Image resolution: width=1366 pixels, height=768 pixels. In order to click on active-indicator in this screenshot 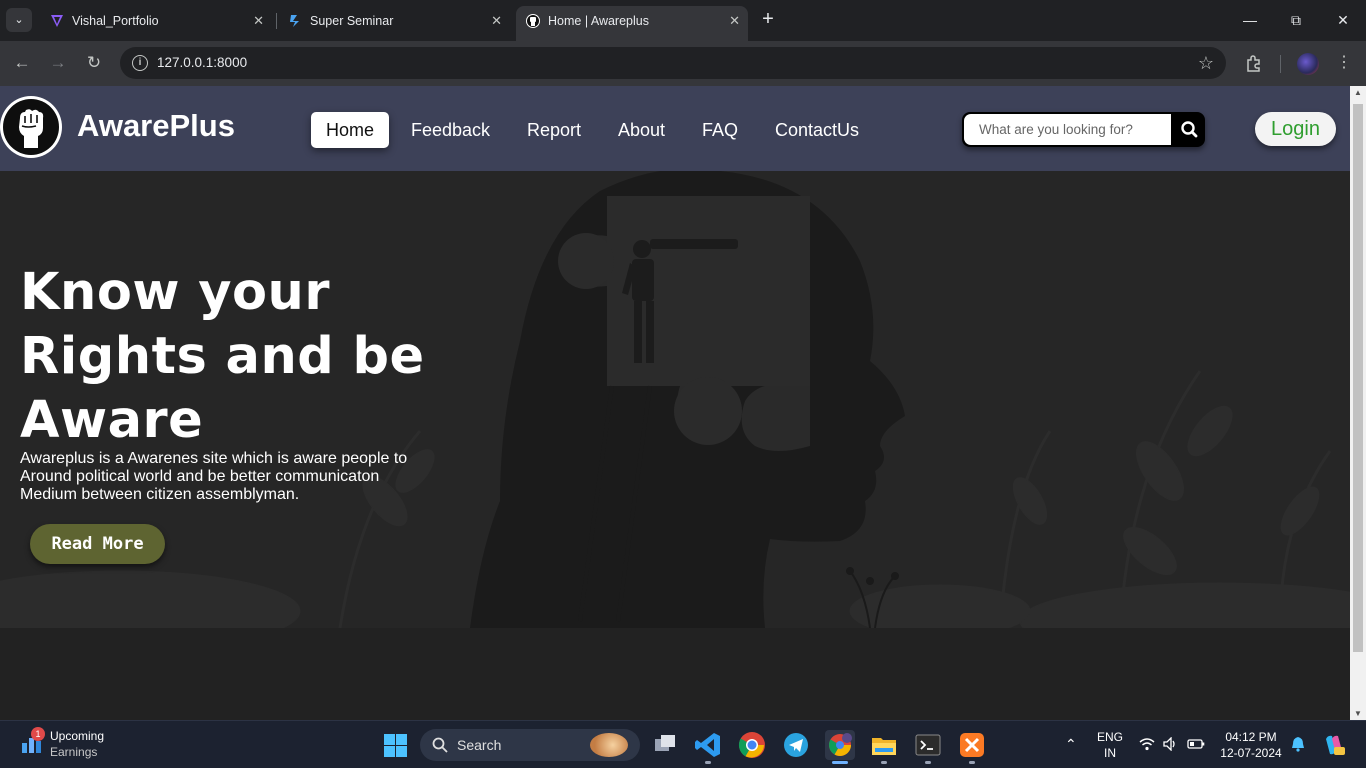, I will do `click(840, 762)`.